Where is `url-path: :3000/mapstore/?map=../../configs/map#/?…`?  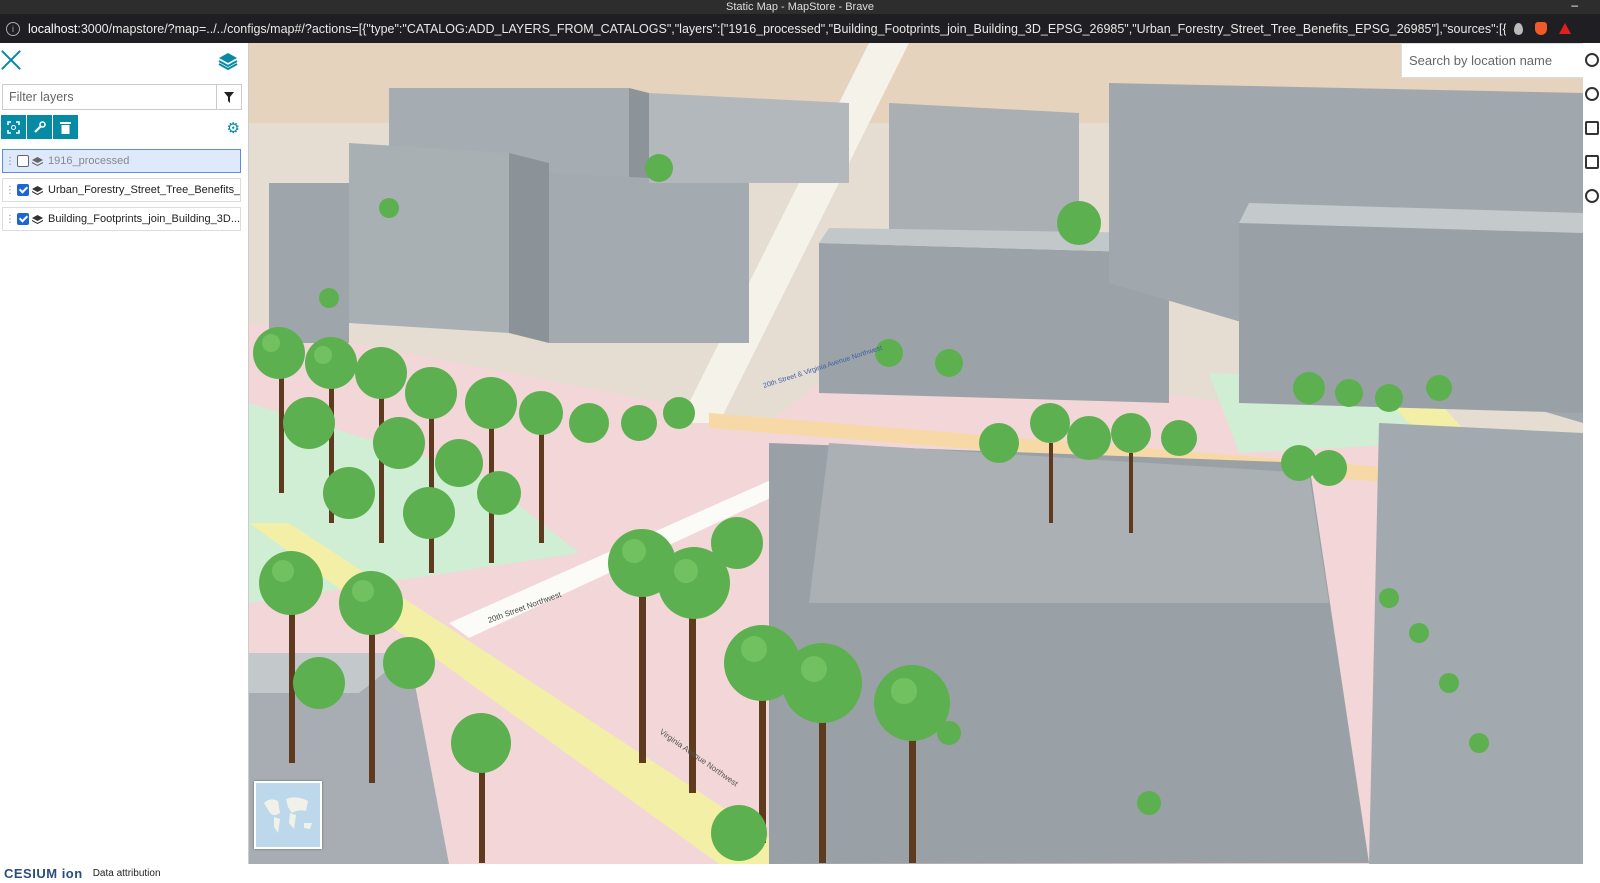
url-path: :3000/mapstore/?map=../../configs/map#/?… is located at coordinates (791, 28).